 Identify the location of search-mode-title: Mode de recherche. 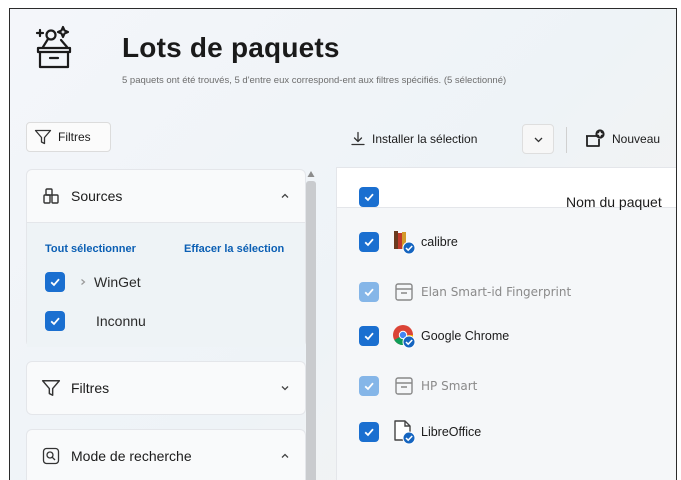
(131, 456).